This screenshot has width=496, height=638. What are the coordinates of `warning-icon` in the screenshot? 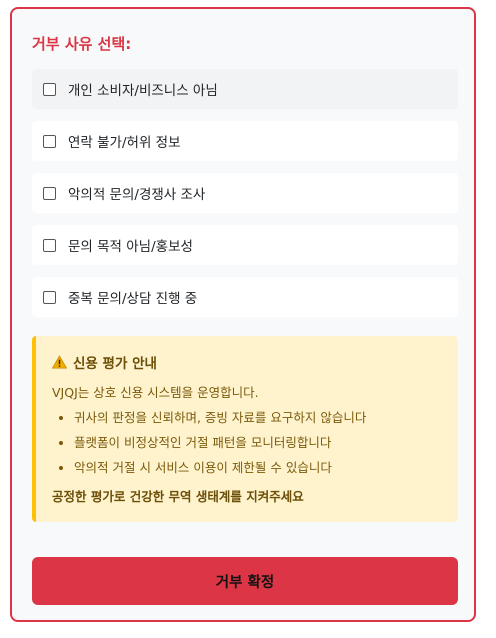 It's located at (59, 362).